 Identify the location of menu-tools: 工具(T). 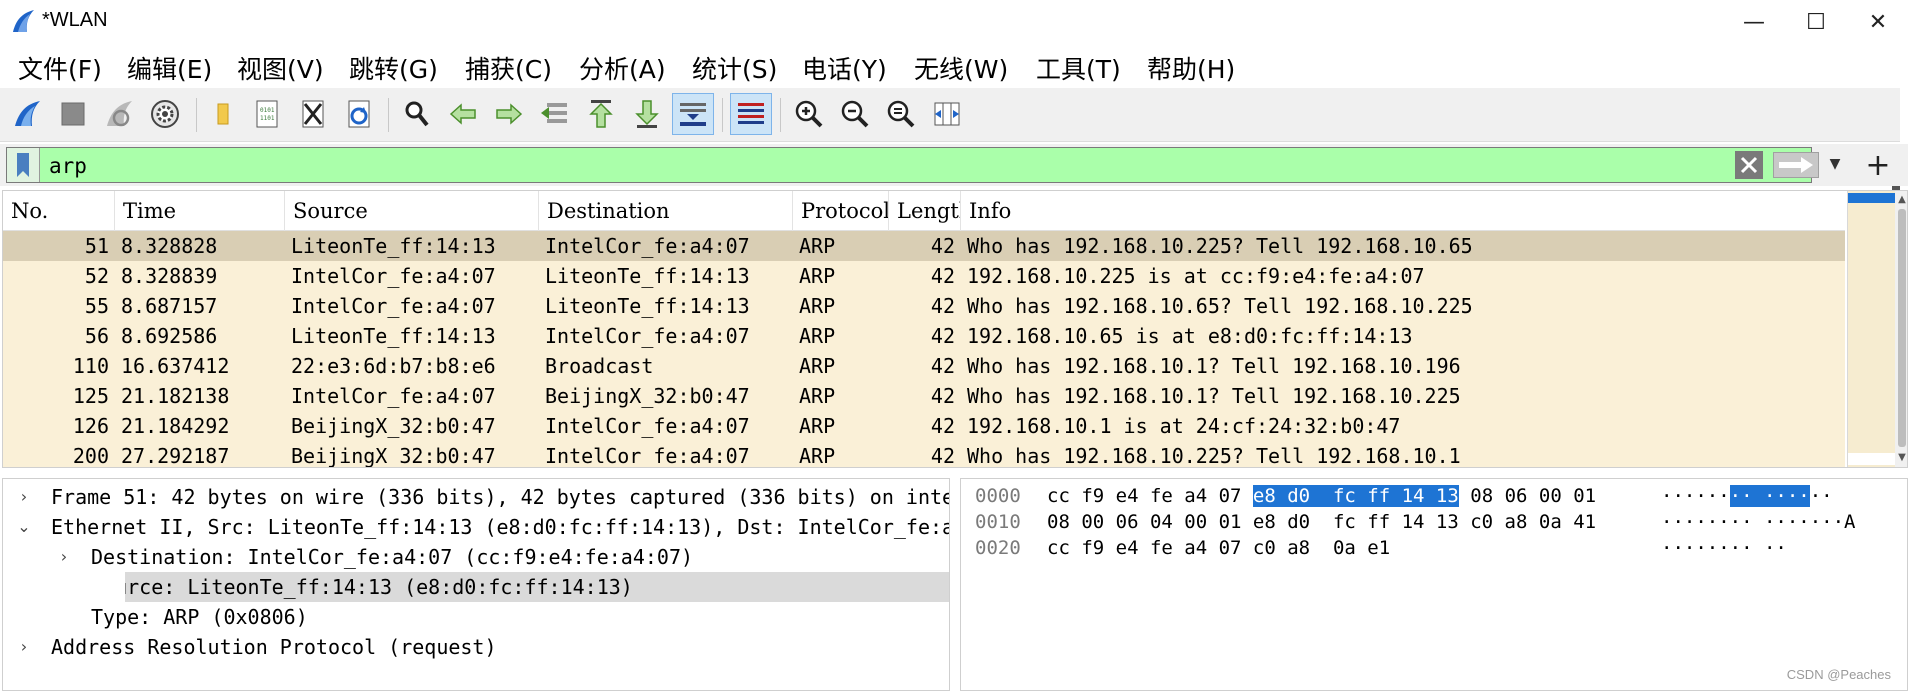
(1078, 68).